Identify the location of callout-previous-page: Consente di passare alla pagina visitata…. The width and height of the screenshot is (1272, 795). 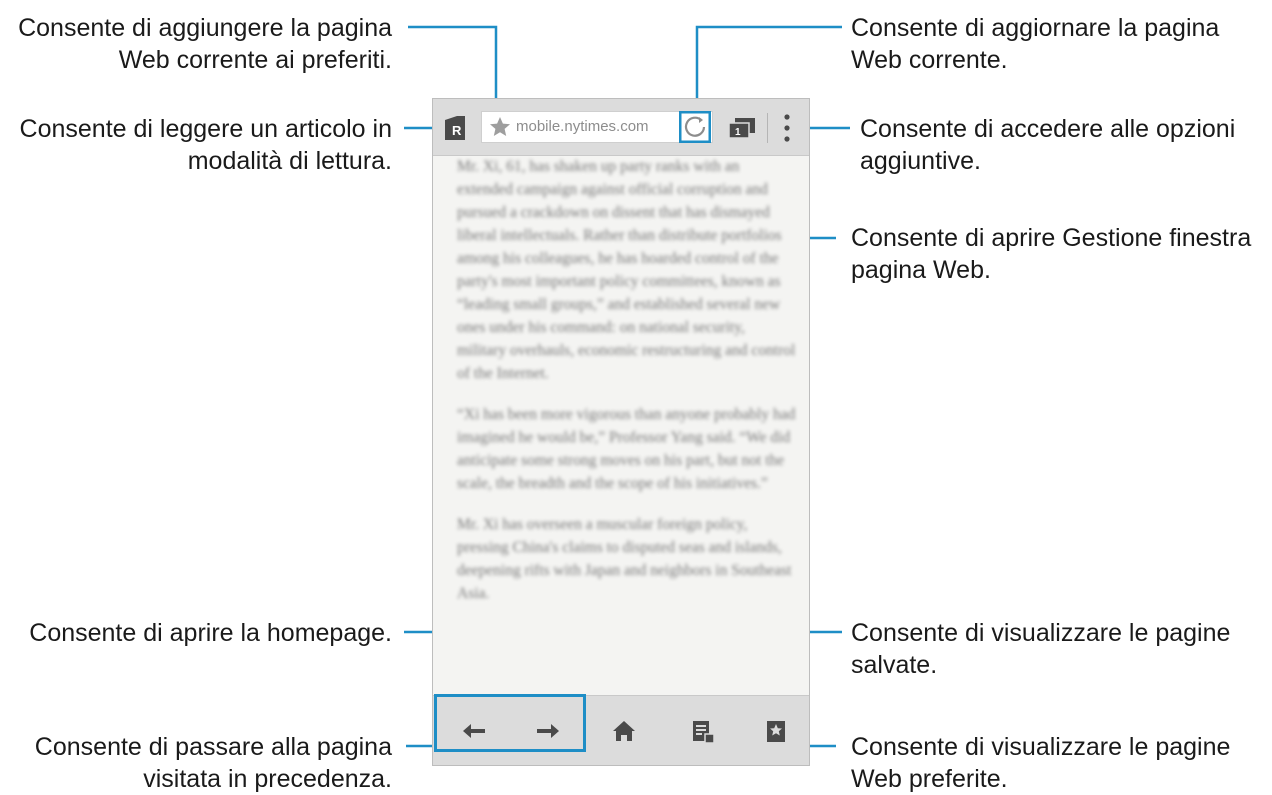
(196, 763).